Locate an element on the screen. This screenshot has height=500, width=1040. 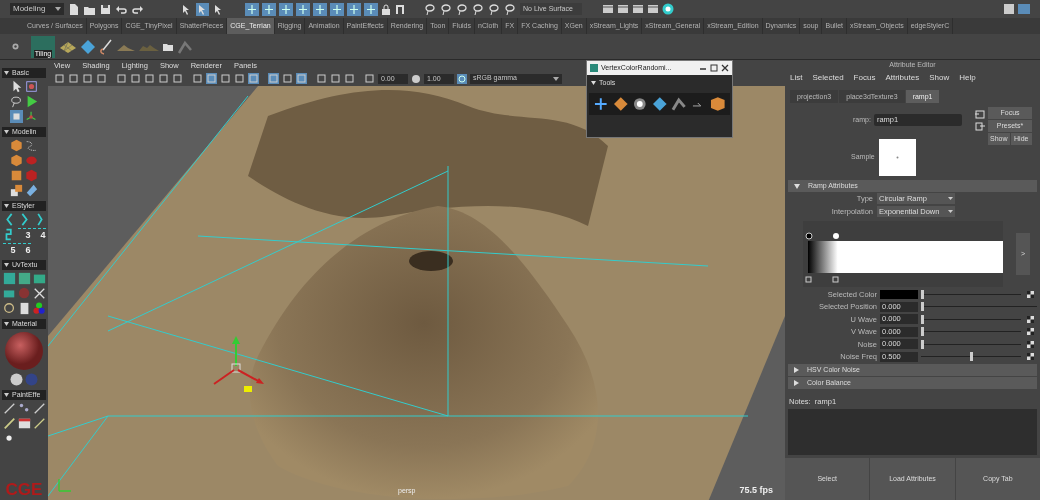
menu-item: Help is located at coordinates (967, 78).